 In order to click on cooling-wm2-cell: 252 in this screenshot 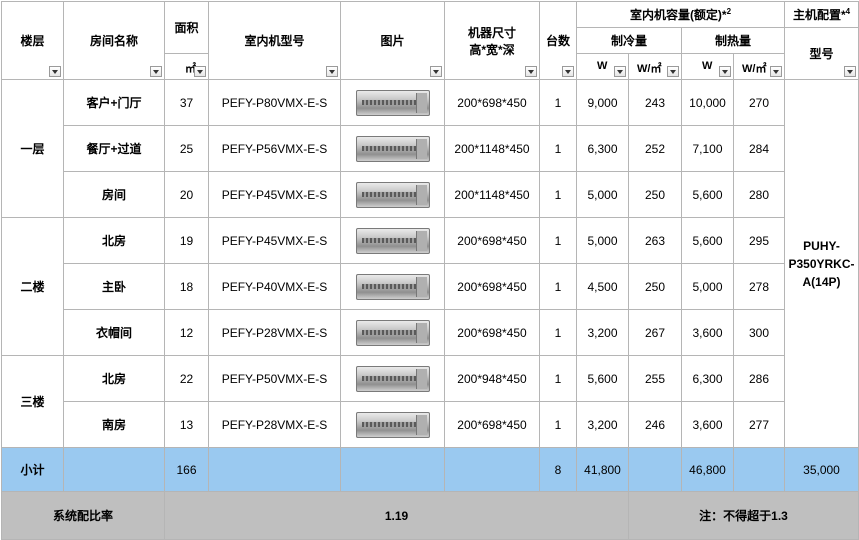, I will do `click(655, 148)`.